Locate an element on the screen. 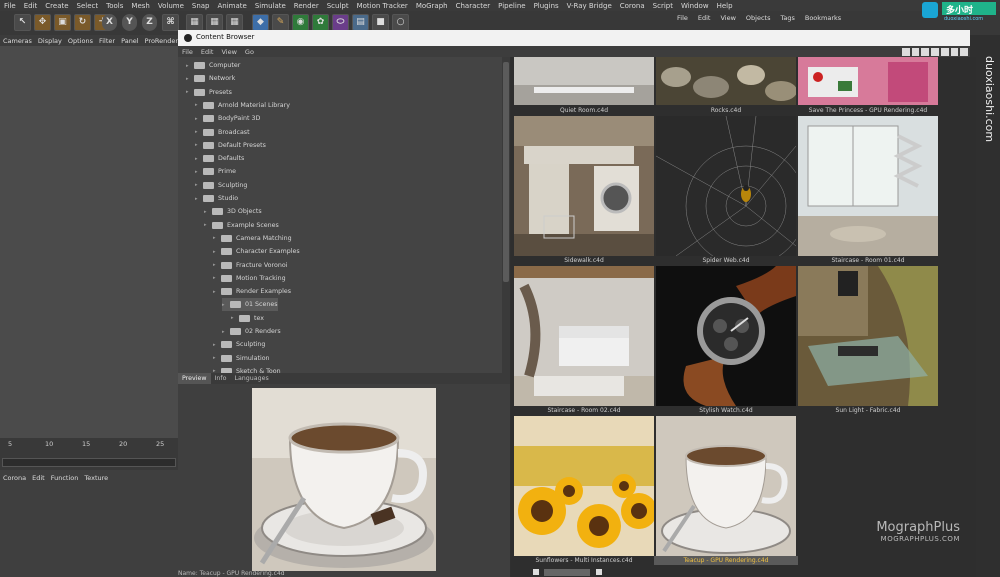  tile-sun-light-fabric is located at coordinates (868, 336).